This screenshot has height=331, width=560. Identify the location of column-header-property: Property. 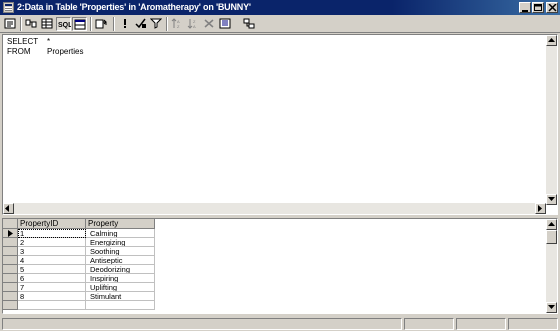
(120, 224).